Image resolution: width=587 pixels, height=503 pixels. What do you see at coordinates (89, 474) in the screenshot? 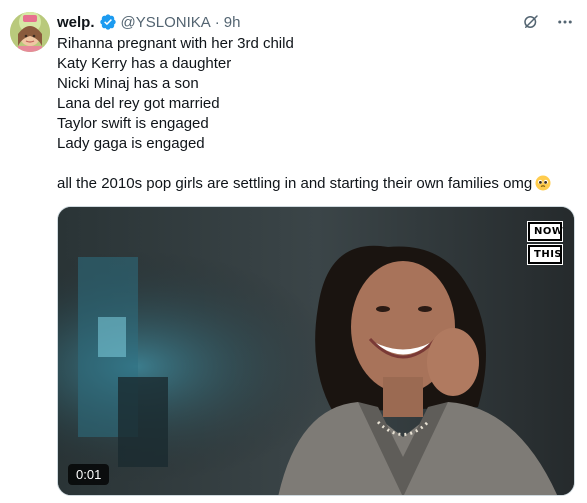
I see `video-duration: 0:01` at bounding box center [89, 474].